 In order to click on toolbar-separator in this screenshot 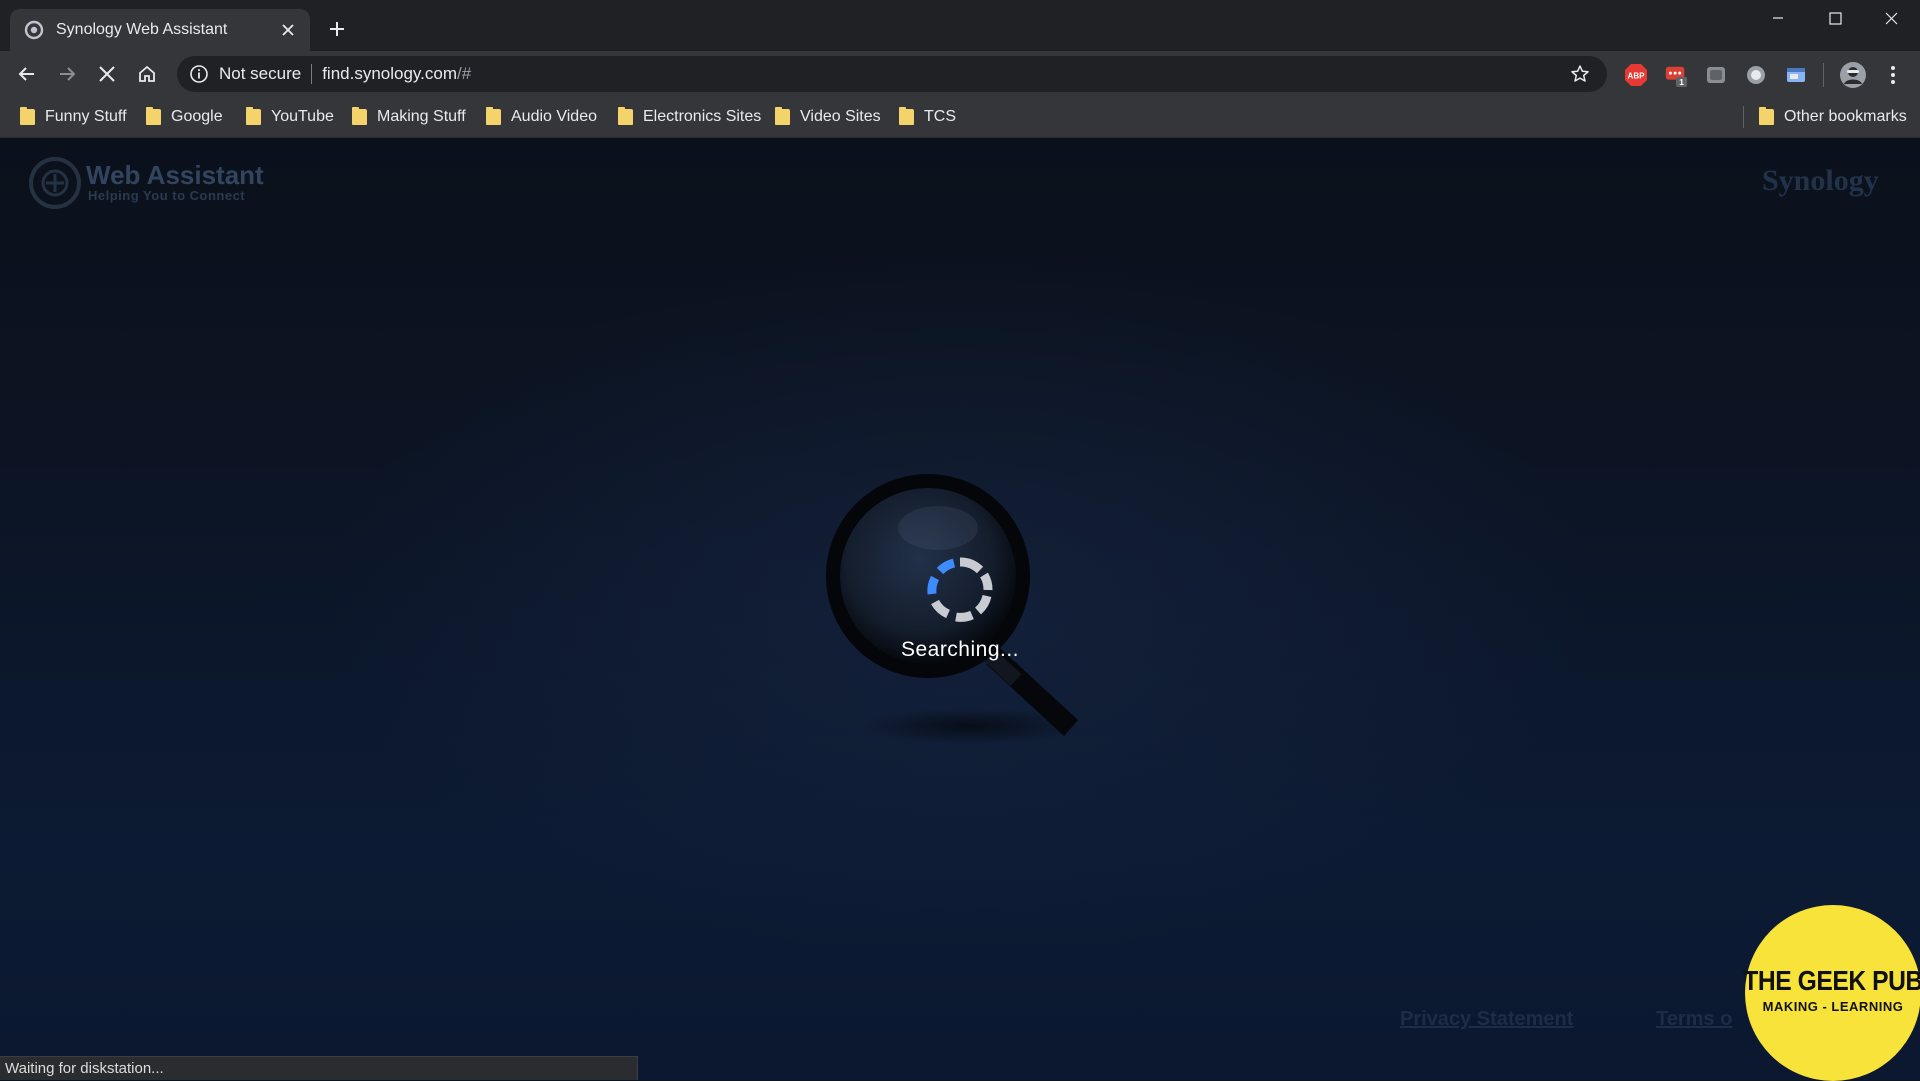, I will do `click(1823, 75)`.